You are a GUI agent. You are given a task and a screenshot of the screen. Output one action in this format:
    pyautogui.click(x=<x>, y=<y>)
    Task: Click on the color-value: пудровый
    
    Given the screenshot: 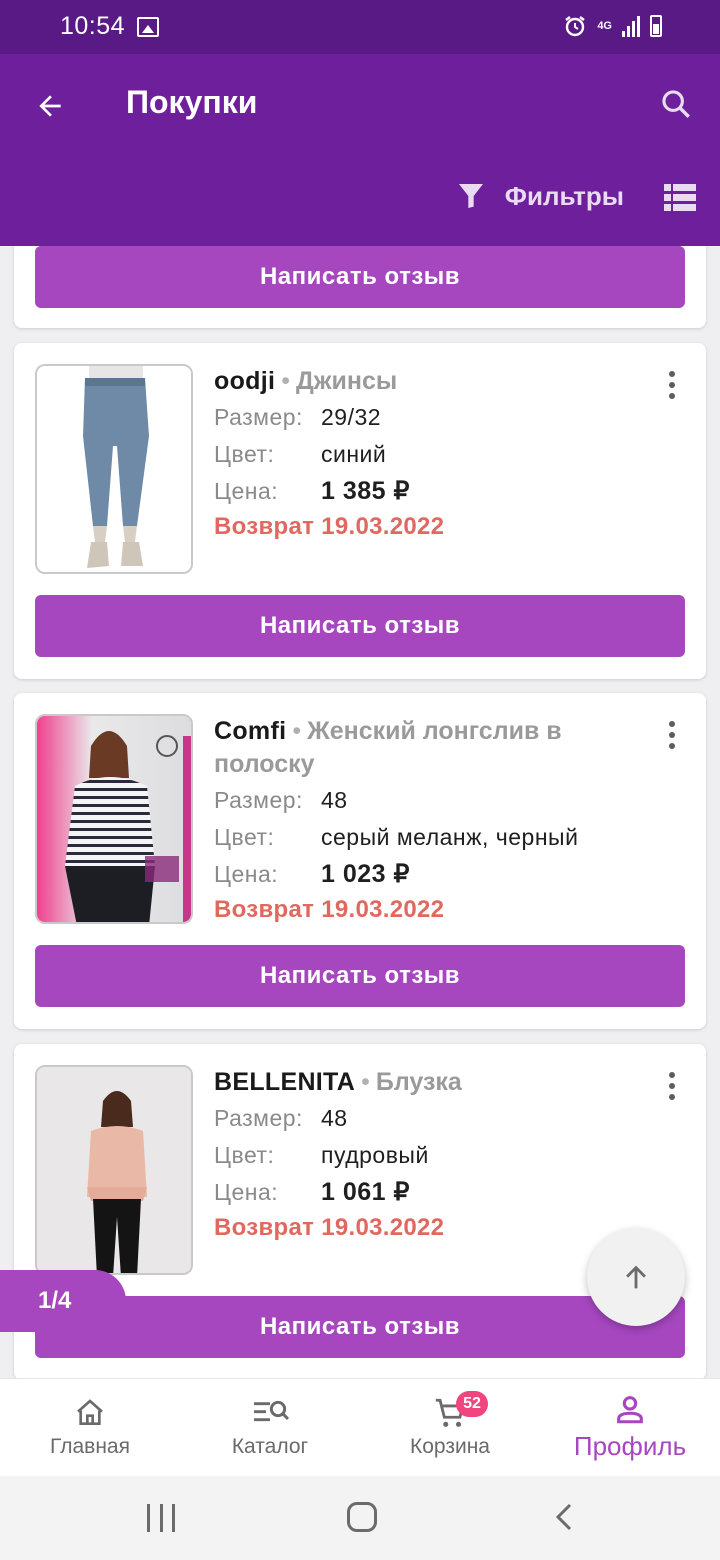 What is the action you would take?
    pyautogui.click(x=375, y=1155)
    